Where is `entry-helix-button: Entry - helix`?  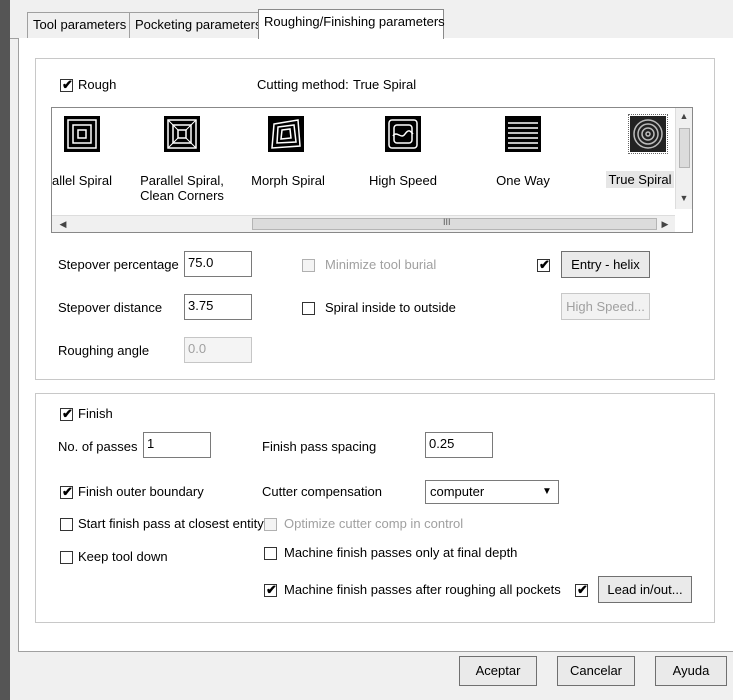
entry-helix-button: Entry - helix is located at coordinates (605, 264).